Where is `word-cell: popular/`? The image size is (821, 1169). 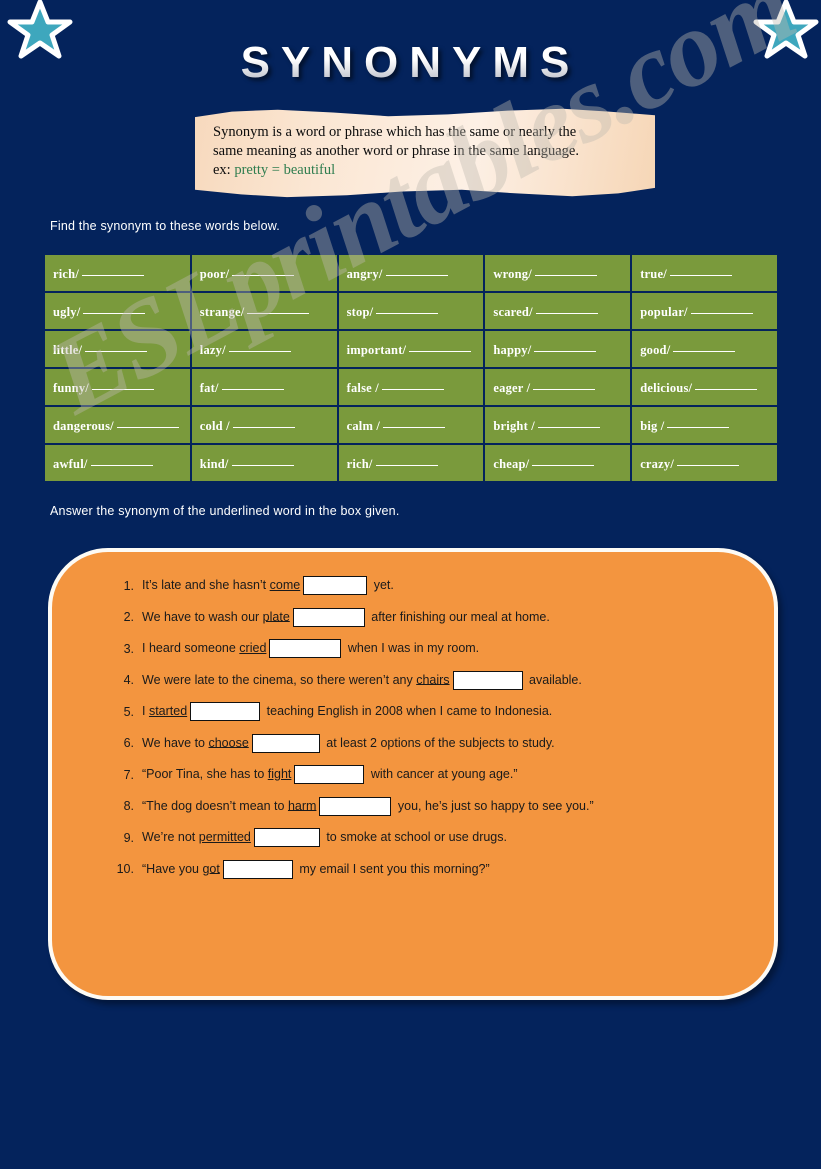
word-cell: popular/ is located at coordinates (704, 311).